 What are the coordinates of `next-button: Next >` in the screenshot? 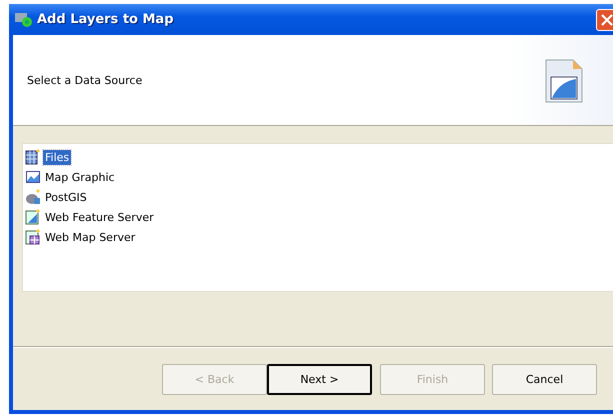 It's located at (319, 379).